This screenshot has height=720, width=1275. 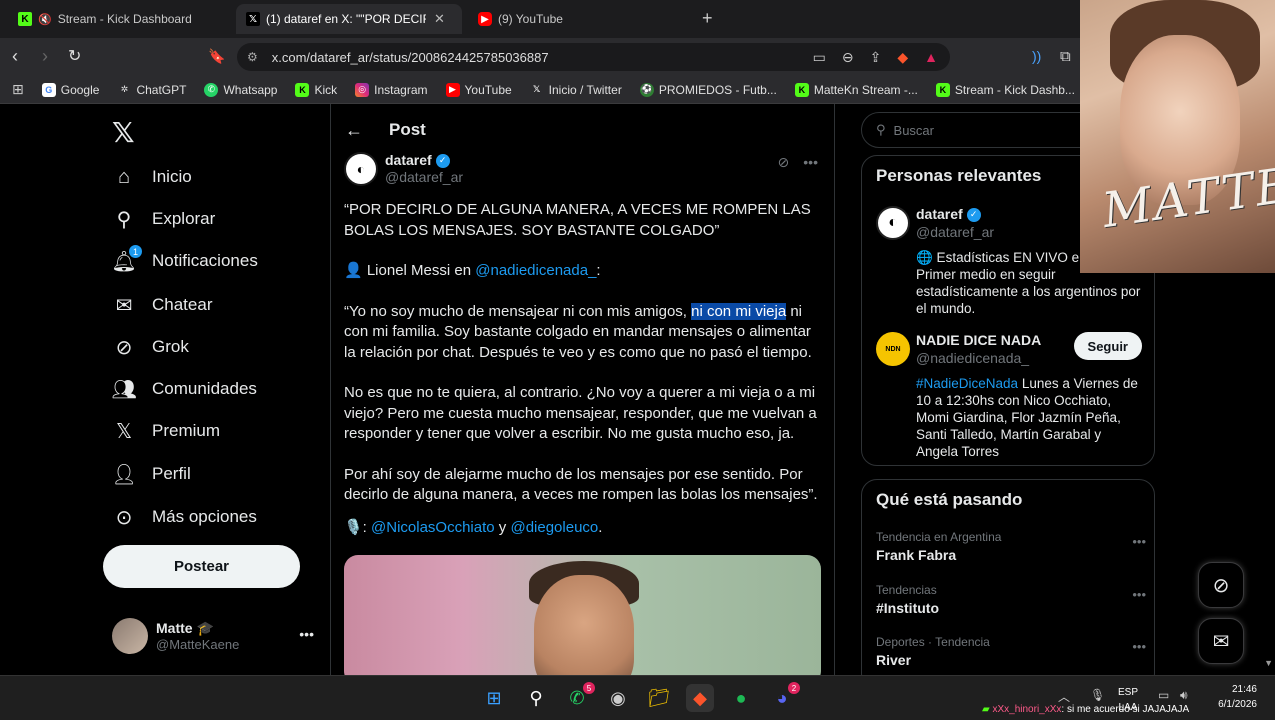 What do you see at coordinates (362, 89) in the screenshot?
I see `instagram-icon: ◎` at bounding box center [362, 89].